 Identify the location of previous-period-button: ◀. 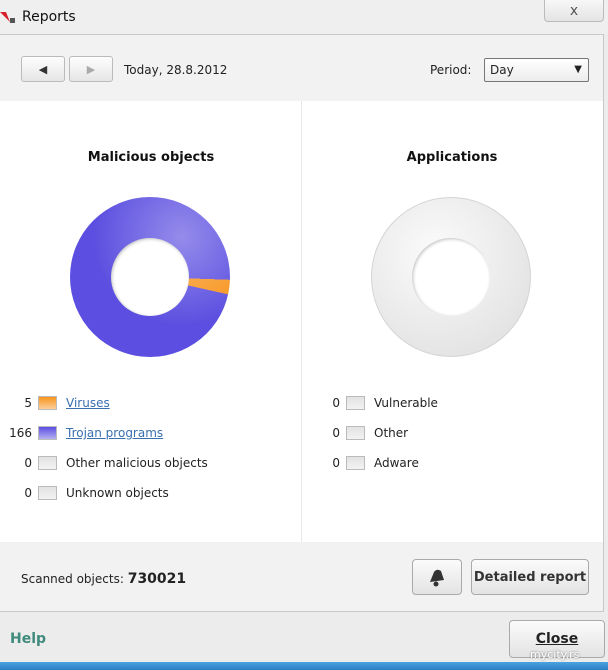
(43, 69).